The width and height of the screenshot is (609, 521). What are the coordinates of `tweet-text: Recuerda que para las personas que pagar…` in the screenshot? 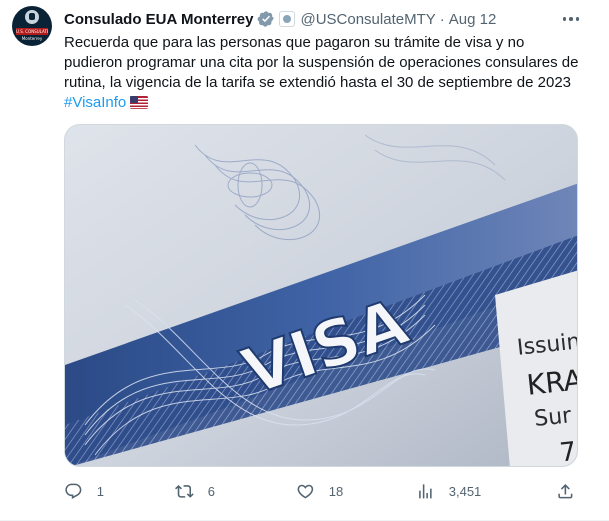 It's located at (324, 73).